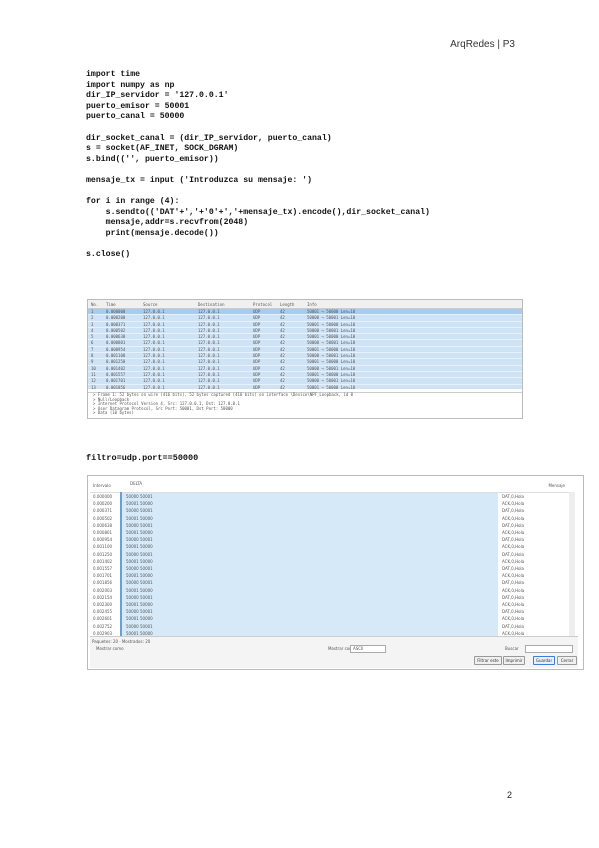  I want to click on table-cell: 0.000000, so click(116, 311).